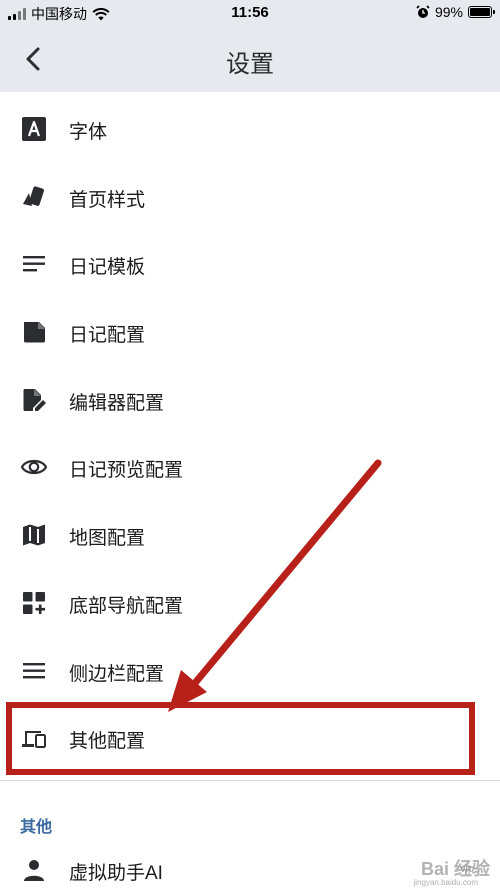  I want to click on page-title: 设置, so click(250, 64).